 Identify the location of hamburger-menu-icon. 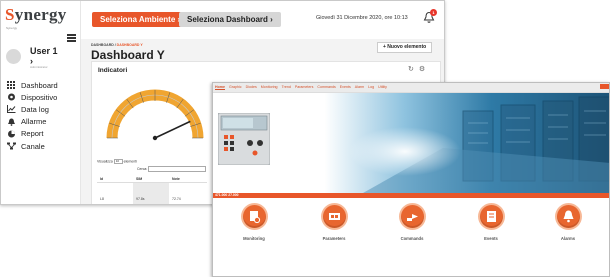
(71, 38).